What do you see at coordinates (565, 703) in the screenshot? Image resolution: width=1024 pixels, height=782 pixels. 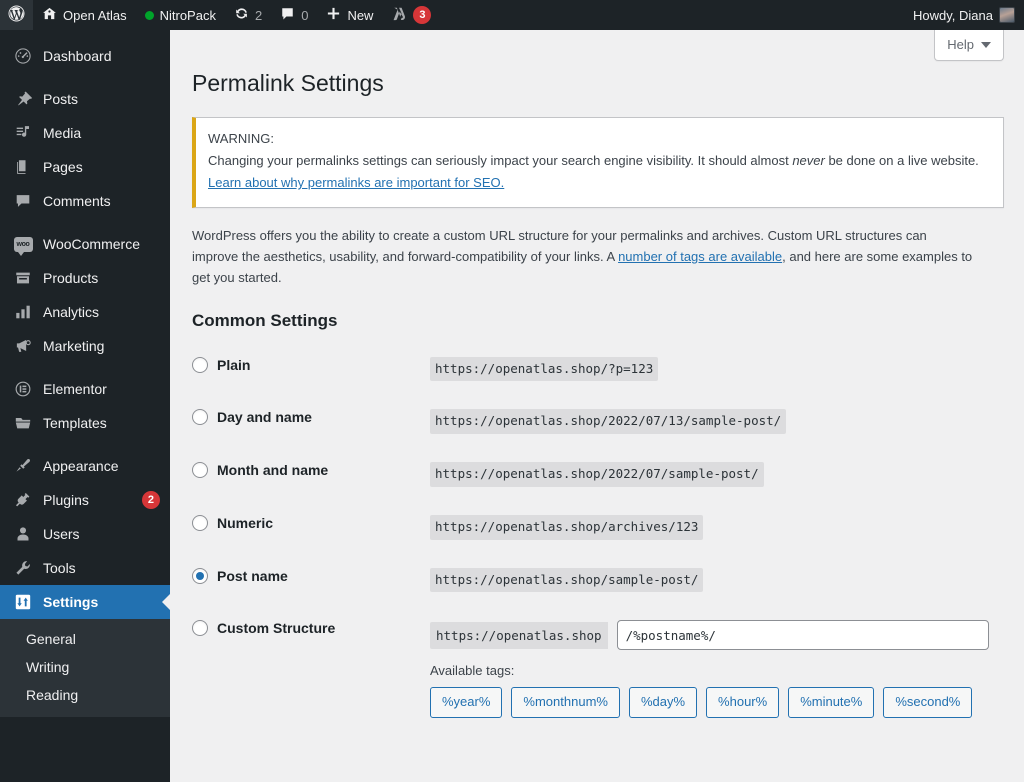 I see `tag-button-monthnum: %monthnum%` at bounding box center [565, 703].